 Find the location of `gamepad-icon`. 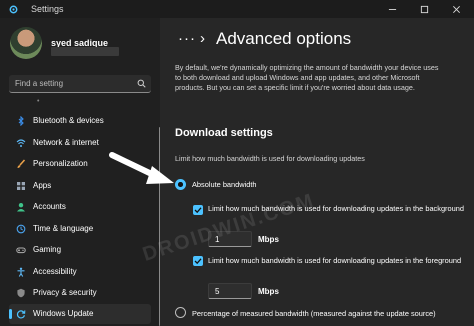

gamepad-icon is located at coordinates (21, 250).